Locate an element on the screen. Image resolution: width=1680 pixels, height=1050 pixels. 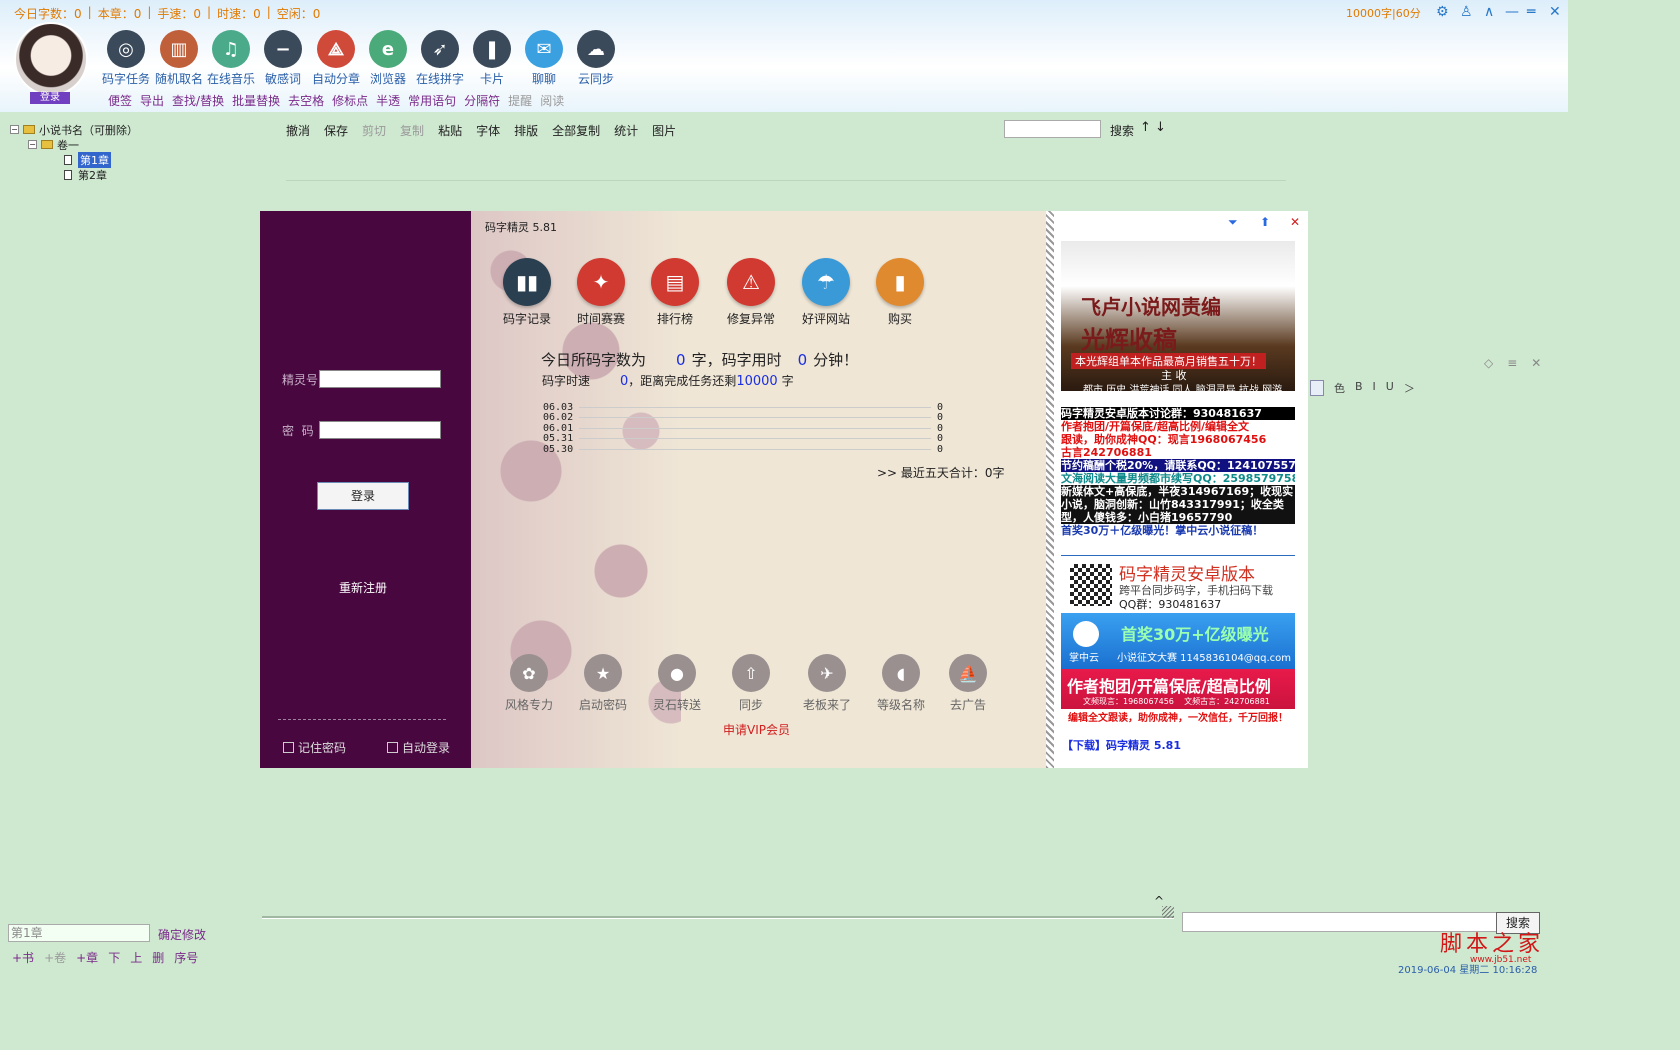
feature-button: ⚠ 修复异常 is located at coordinates (751, 292).